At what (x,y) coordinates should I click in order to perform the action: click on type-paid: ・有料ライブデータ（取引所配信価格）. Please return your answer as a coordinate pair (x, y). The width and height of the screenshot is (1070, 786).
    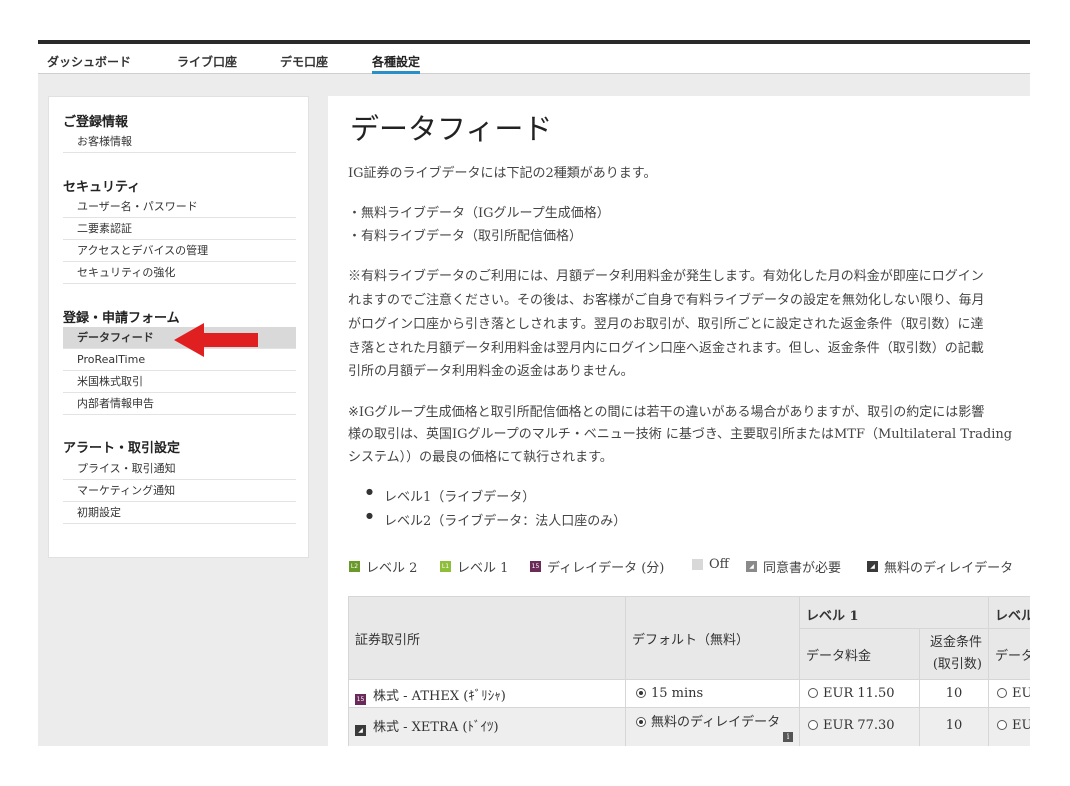
    Looking at the image, I should click on (465, 236).